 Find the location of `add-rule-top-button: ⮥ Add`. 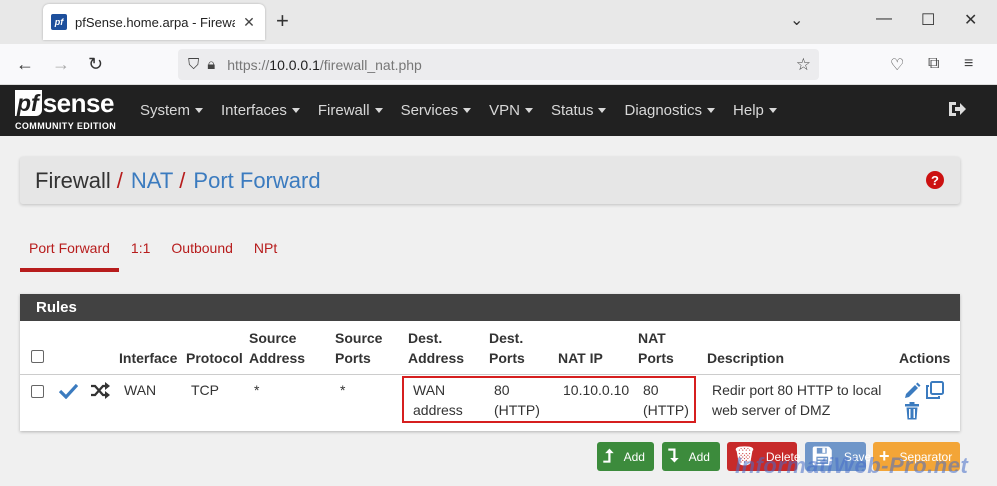

add-rule-top-button: ⮥ Add is located at coordinates (625, 456).